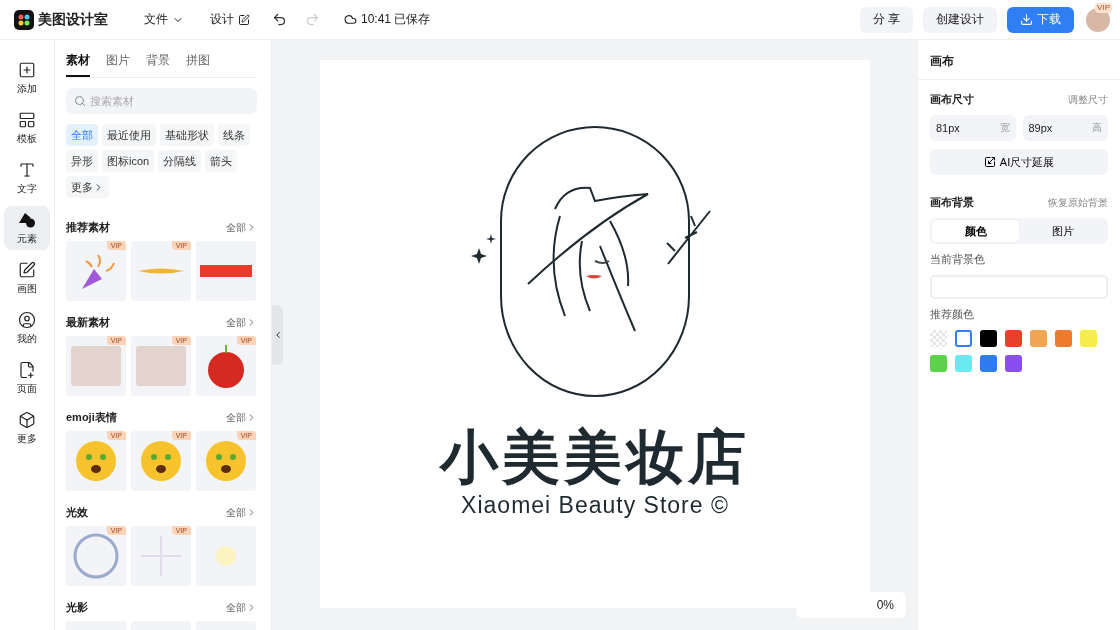 This screenshot has width=1120, height=630. What do you see at coordinates (27, 428) in the screenshot?
I see `sidebar-item: 更多` at bounding box center [27, 428].